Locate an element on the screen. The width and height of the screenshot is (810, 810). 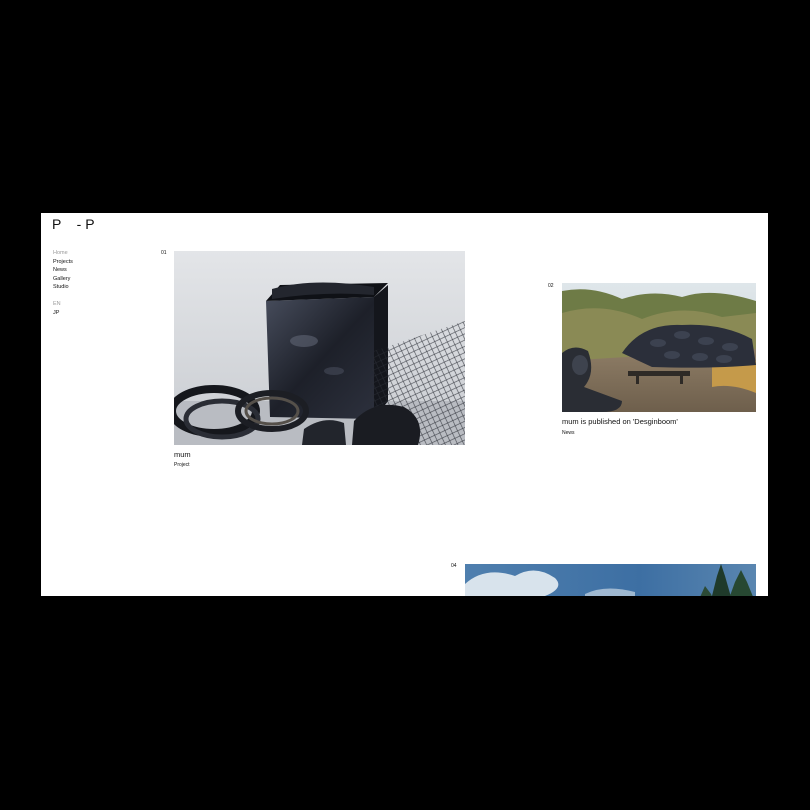
nav-item-news: News is located at coordinates (63, 270).